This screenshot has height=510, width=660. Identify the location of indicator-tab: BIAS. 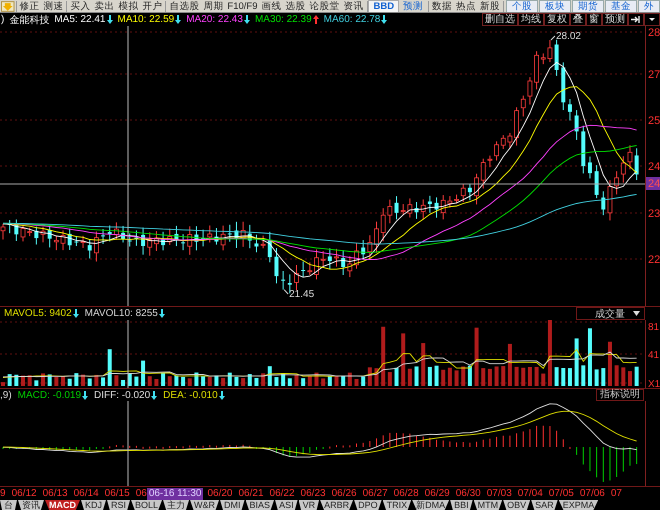
(260, 505).